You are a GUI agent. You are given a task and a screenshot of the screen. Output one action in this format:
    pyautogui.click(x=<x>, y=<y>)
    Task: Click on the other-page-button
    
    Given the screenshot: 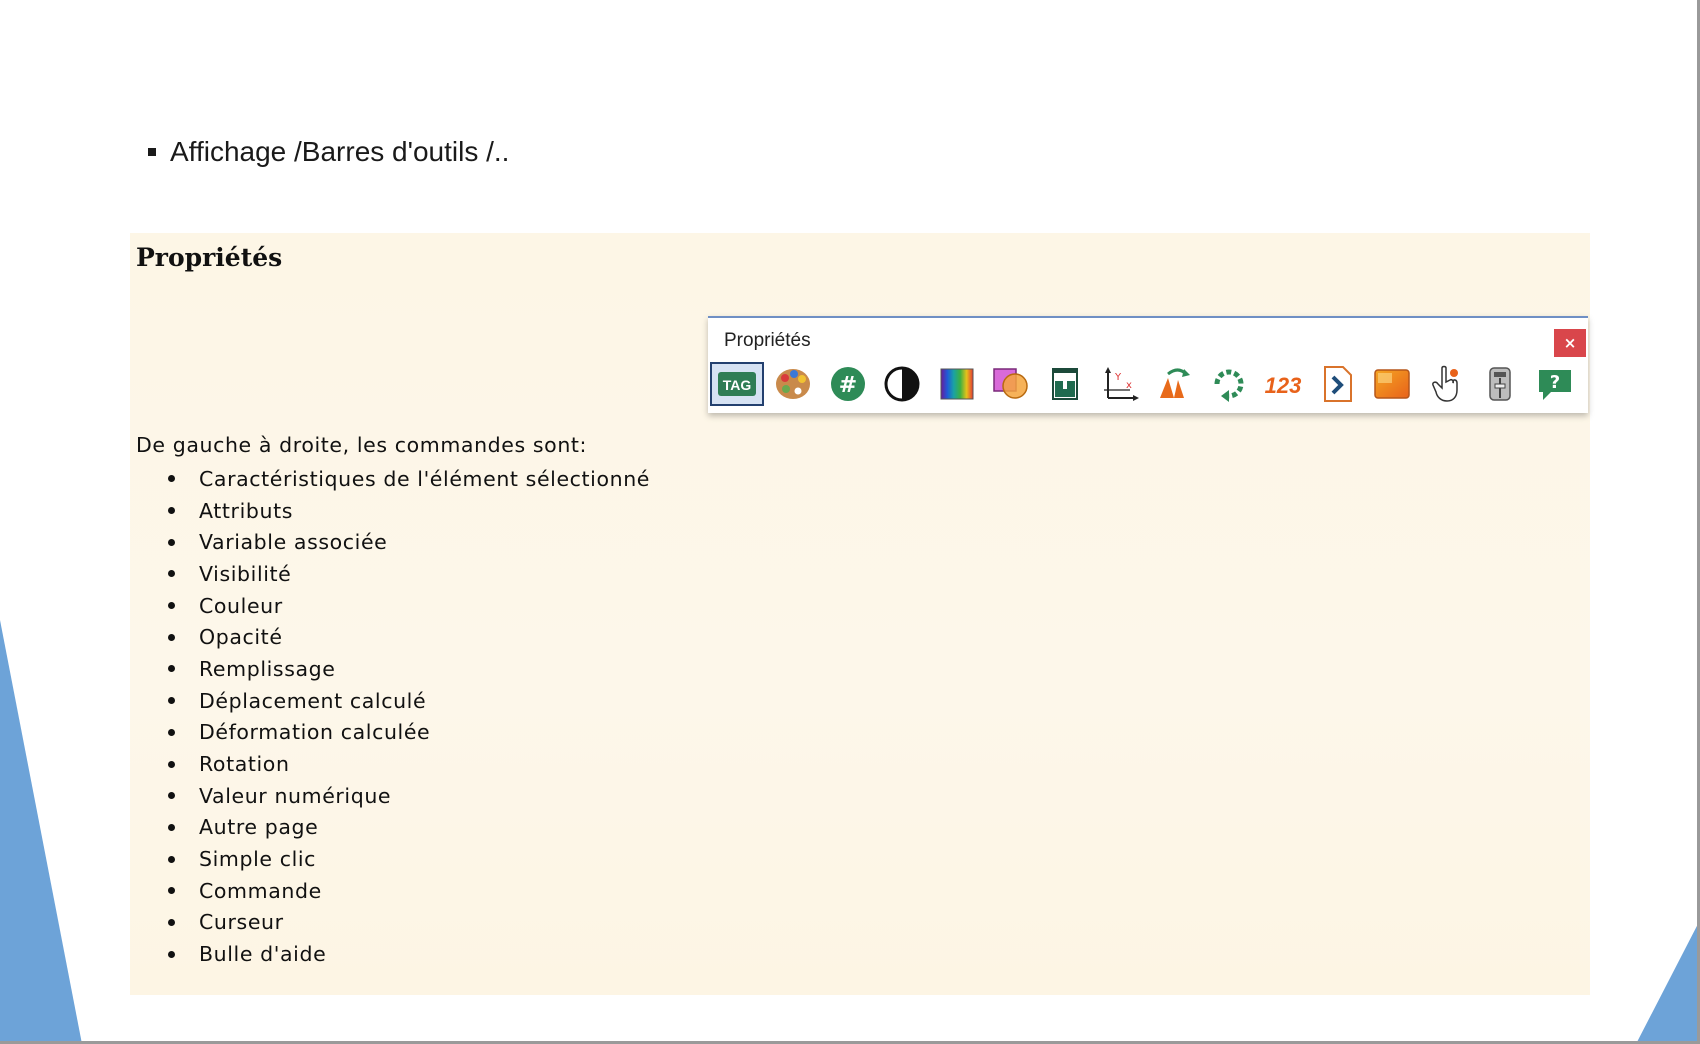 What is the action you would take?
    pyautogui.click(x=1337, y=384)
    